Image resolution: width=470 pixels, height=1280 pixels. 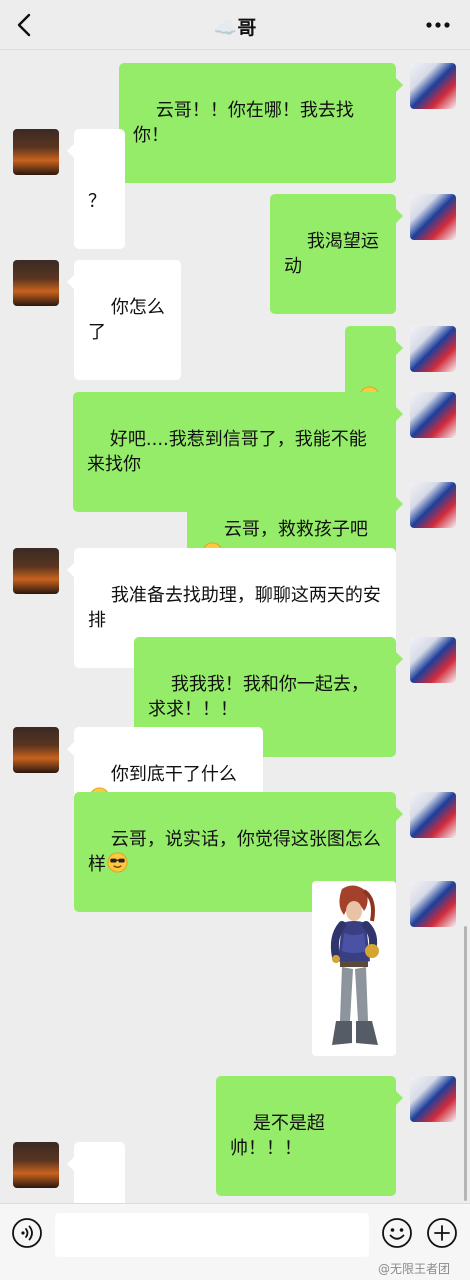 What do you see at coordinates (277, 1136) in the screenshot?
I see `message-text: 是不是超帅！！！` at bounding box center [277, 1136].